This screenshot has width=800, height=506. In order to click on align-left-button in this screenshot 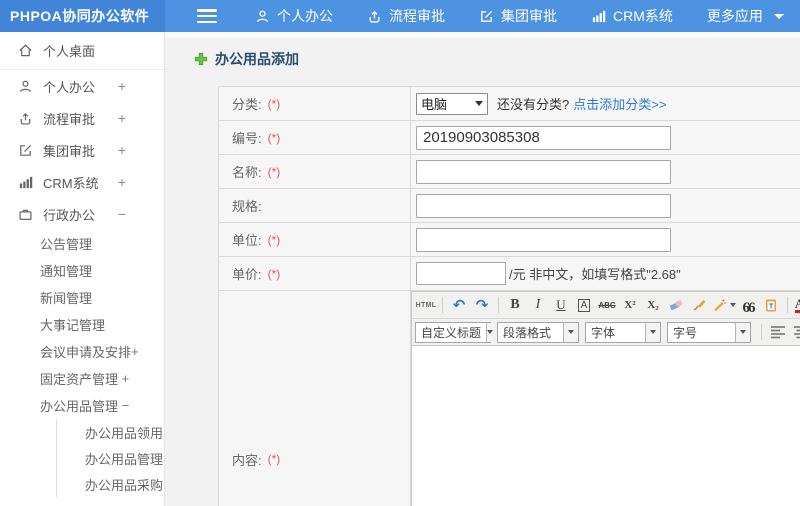, I will do `click(778, 332)`.